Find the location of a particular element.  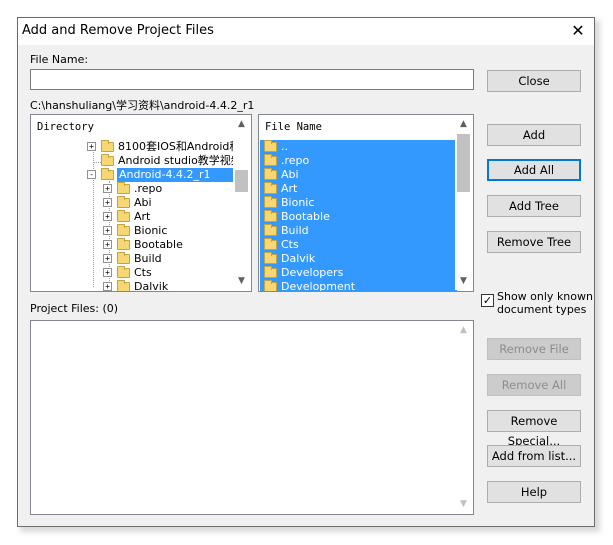

list-item: Development is located at coordinates (358, 285).